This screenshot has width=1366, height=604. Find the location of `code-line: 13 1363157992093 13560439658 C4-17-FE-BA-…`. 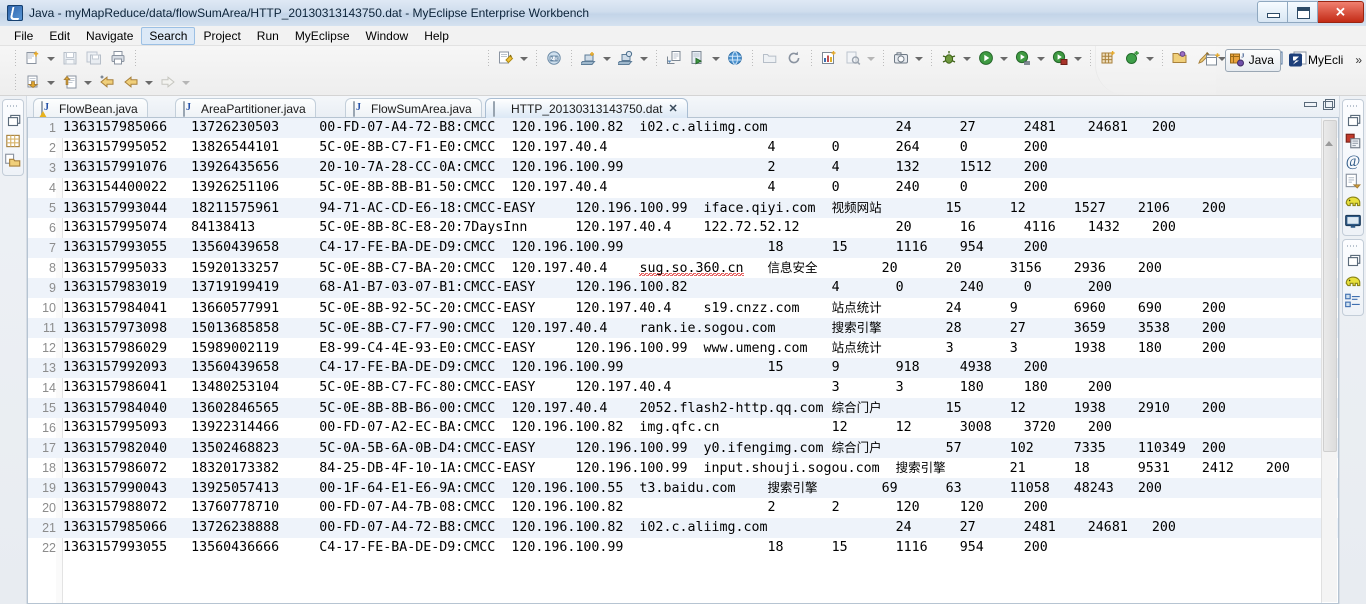

code-line: 13 1363157992093 13560439658 C4-17-FE-BA-… is located at coordinates (683, 368).